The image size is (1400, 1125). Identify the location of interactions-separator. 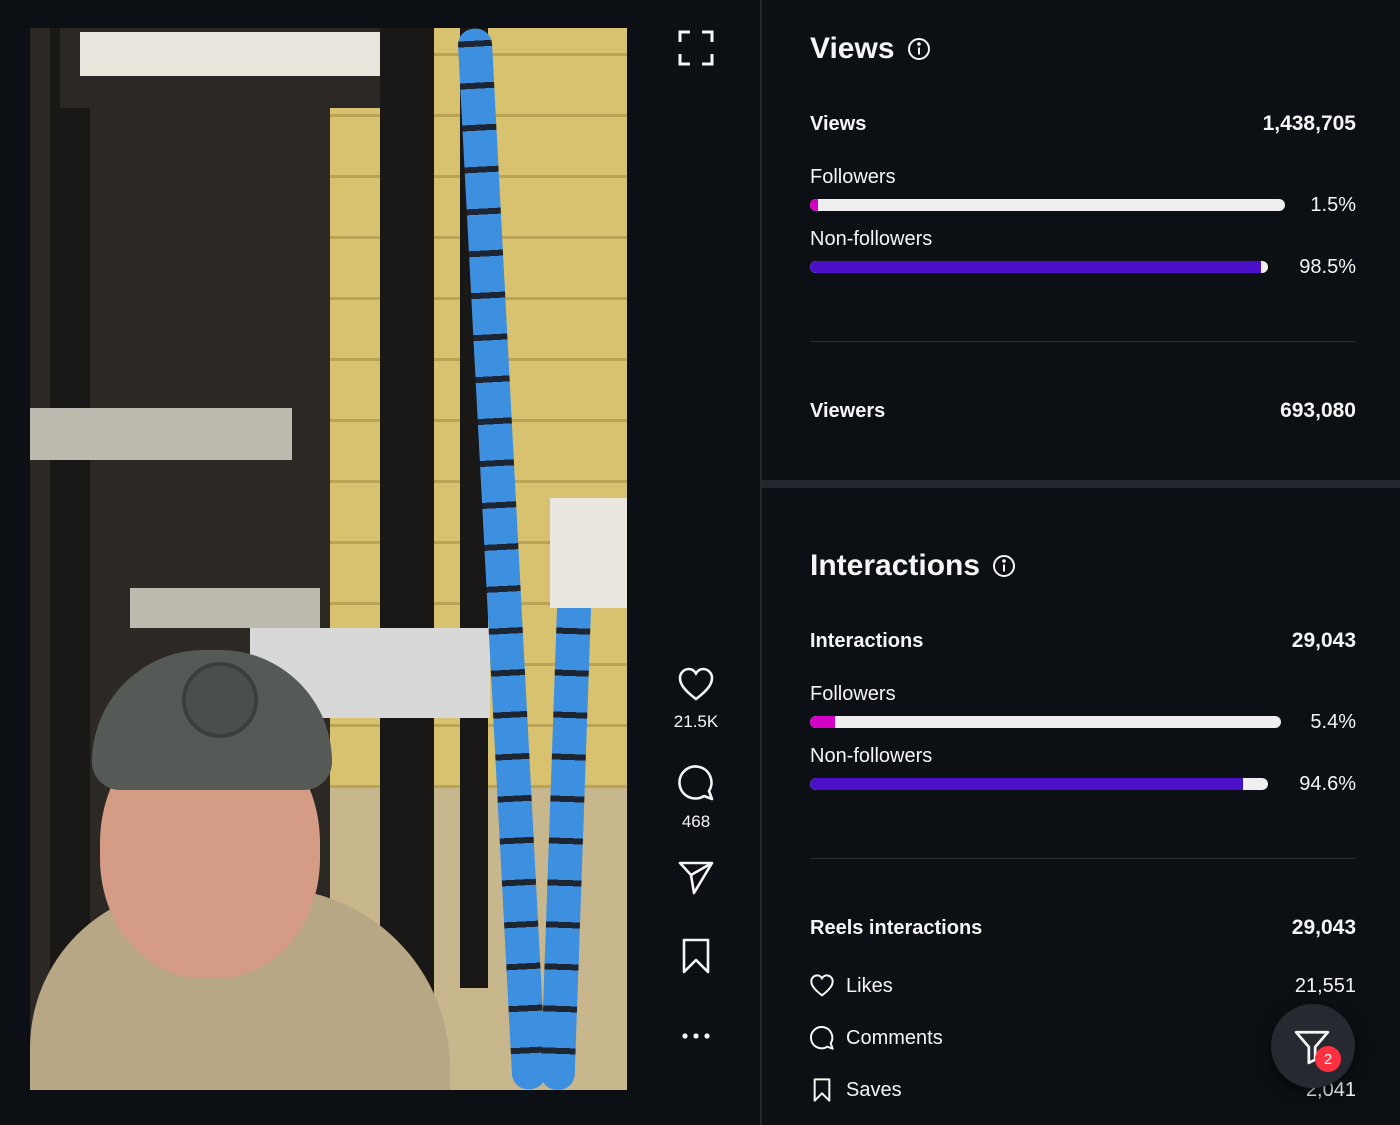
(1083, 858).